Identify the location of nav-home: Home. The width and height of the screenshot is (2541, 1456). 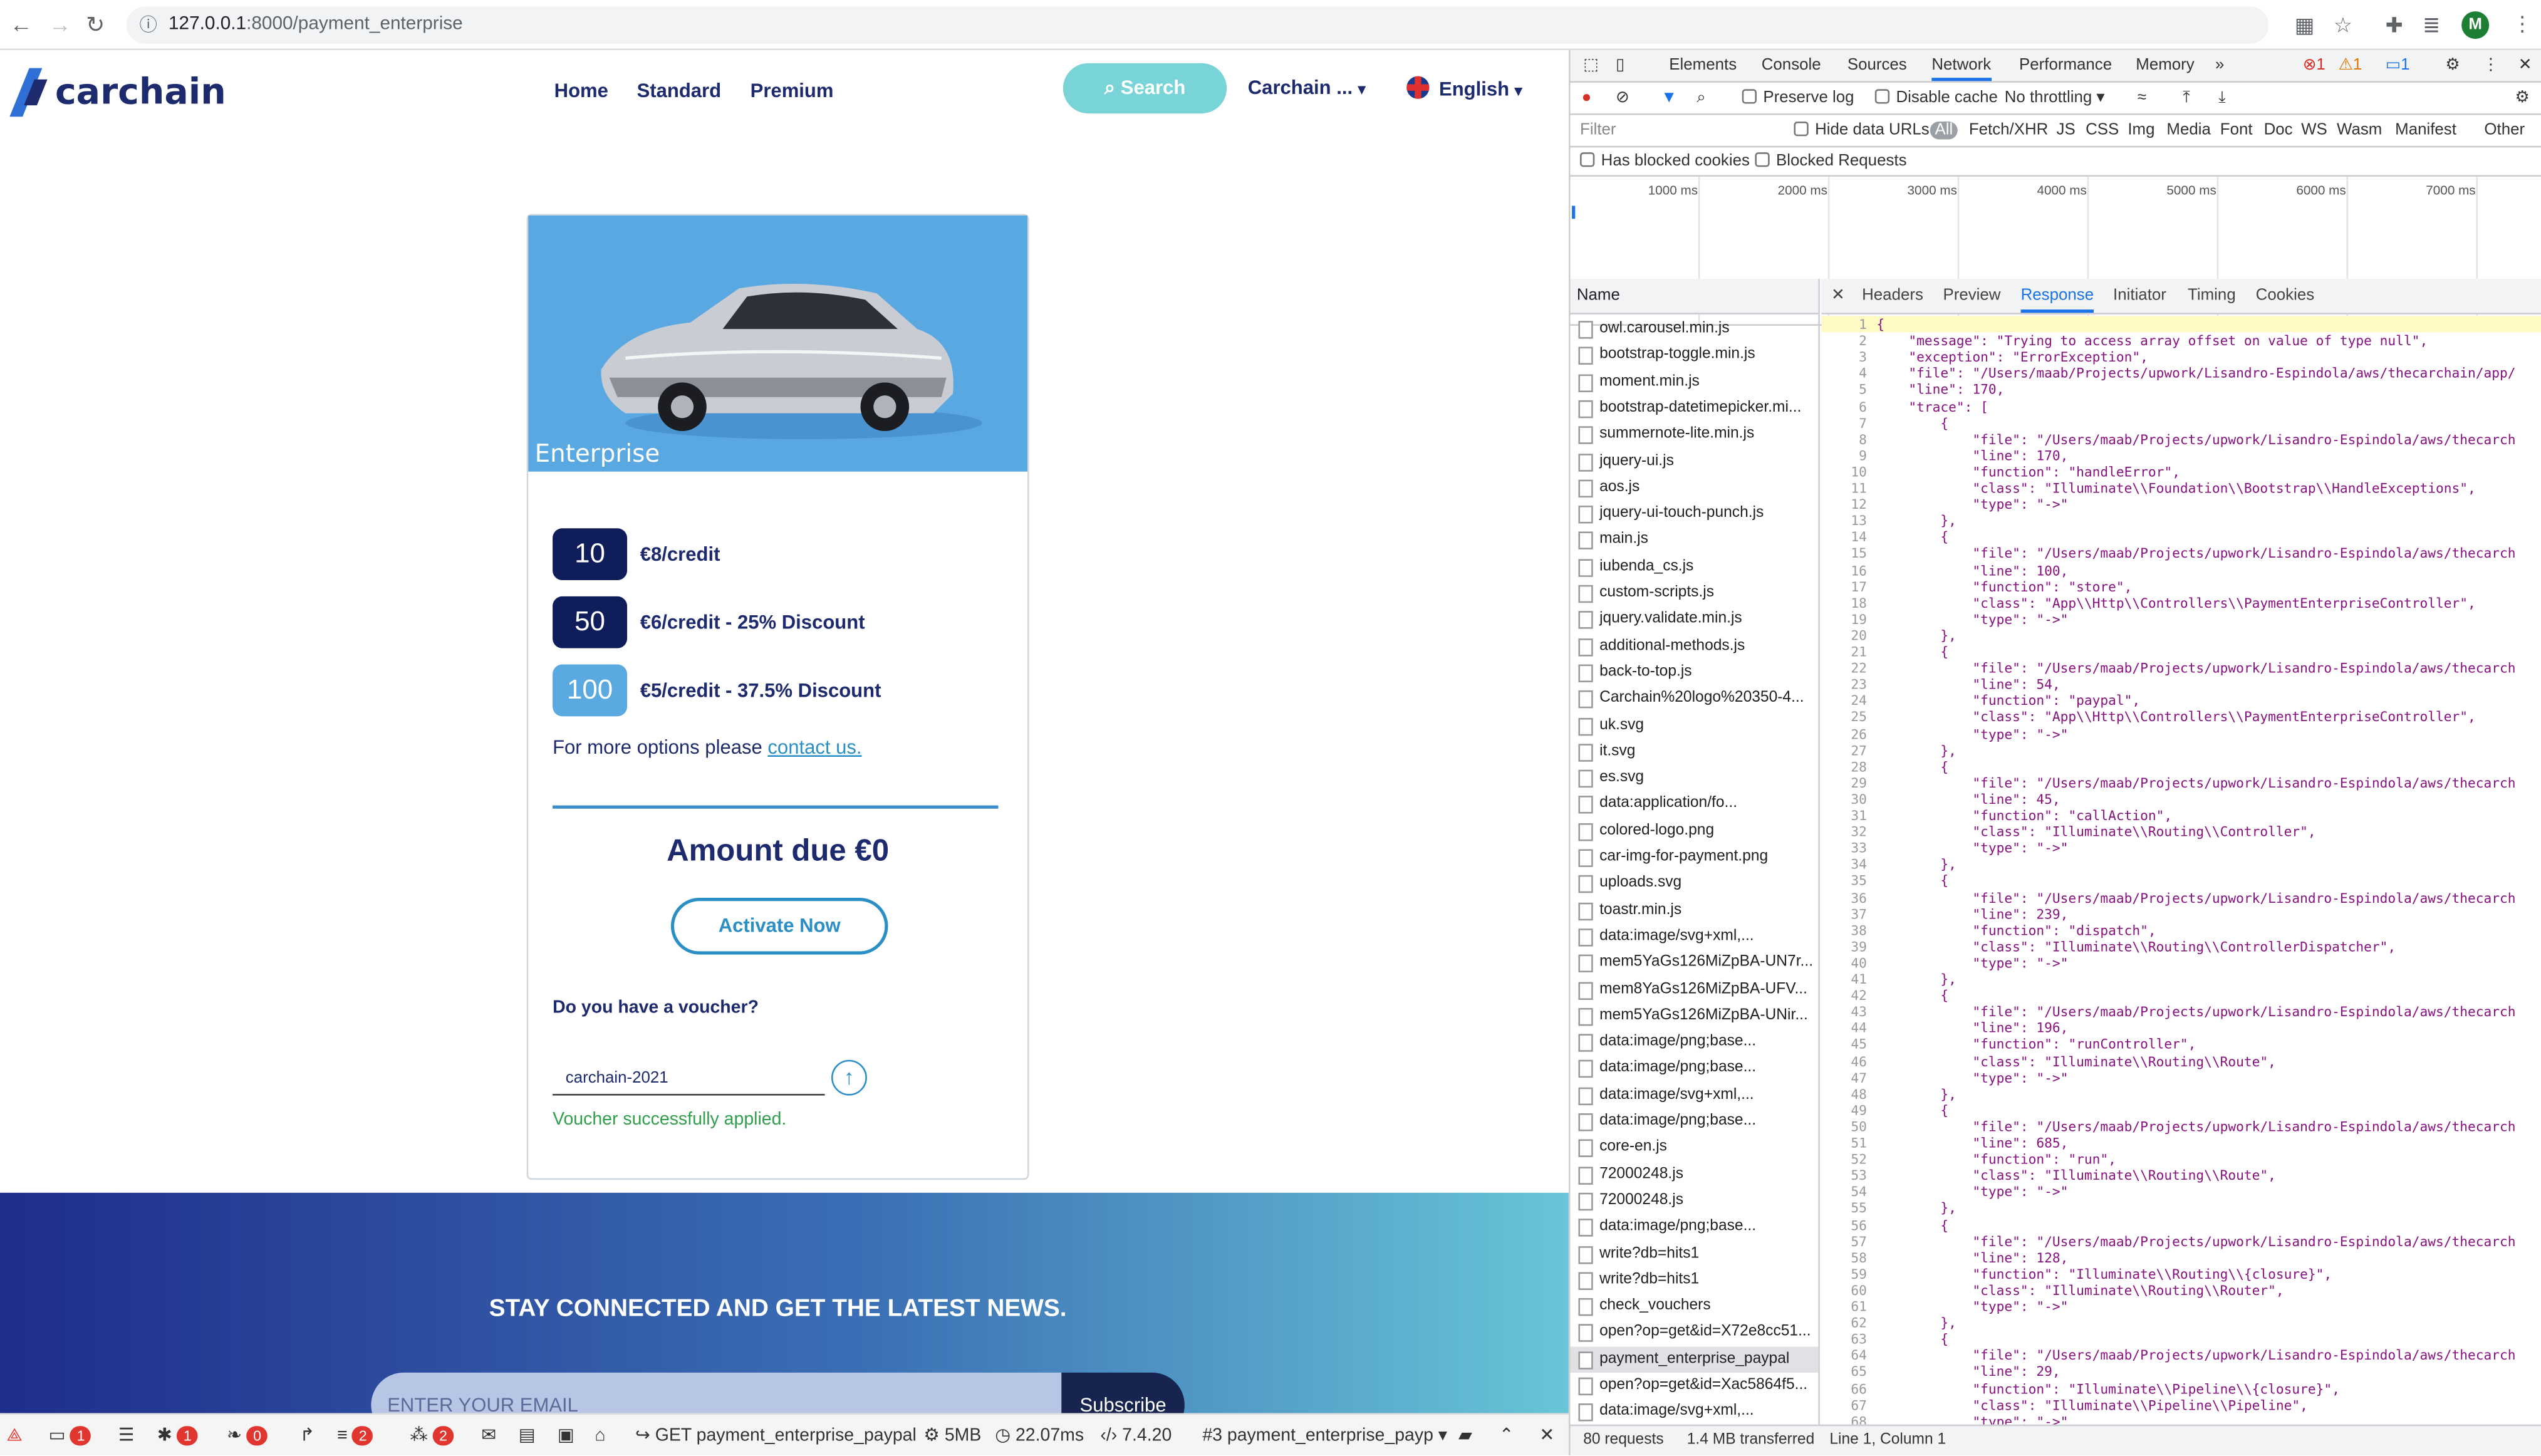
(581, 91).